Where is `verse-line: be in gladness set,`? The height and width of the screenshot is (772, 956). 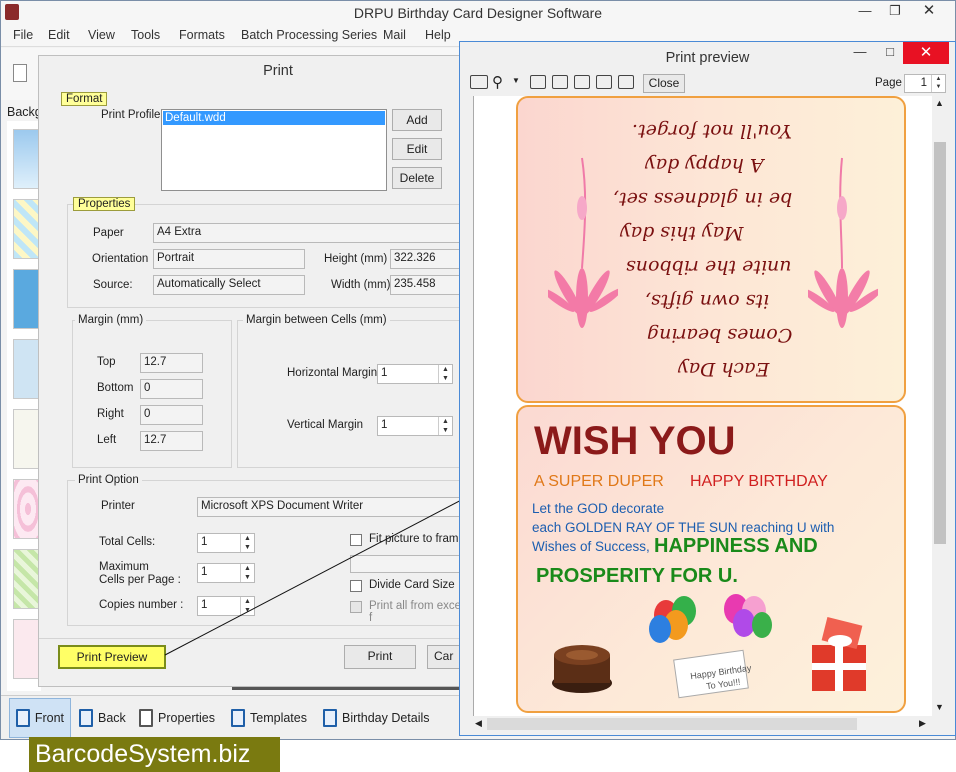 verse-line: be in gladness set, is located at coordinates (702, 199).